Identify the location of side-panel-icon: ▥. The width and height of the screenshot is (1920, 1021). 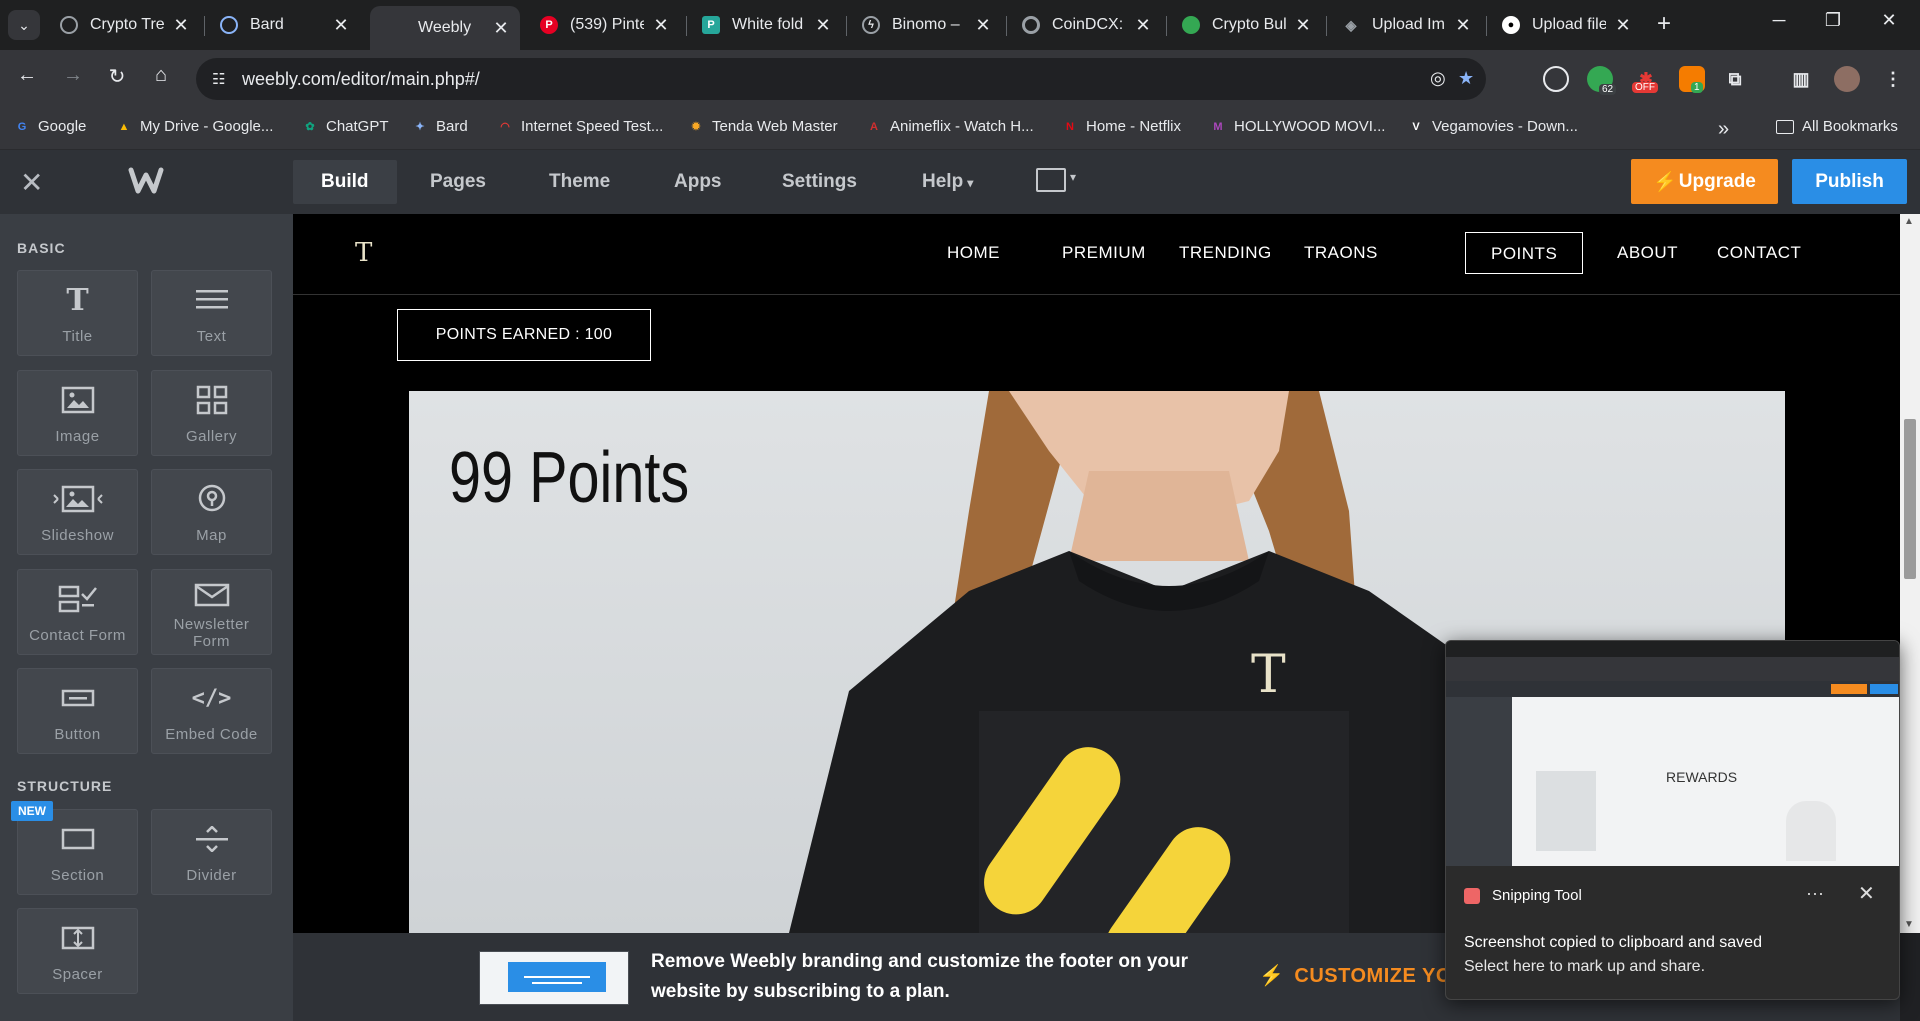
(1801, 79).